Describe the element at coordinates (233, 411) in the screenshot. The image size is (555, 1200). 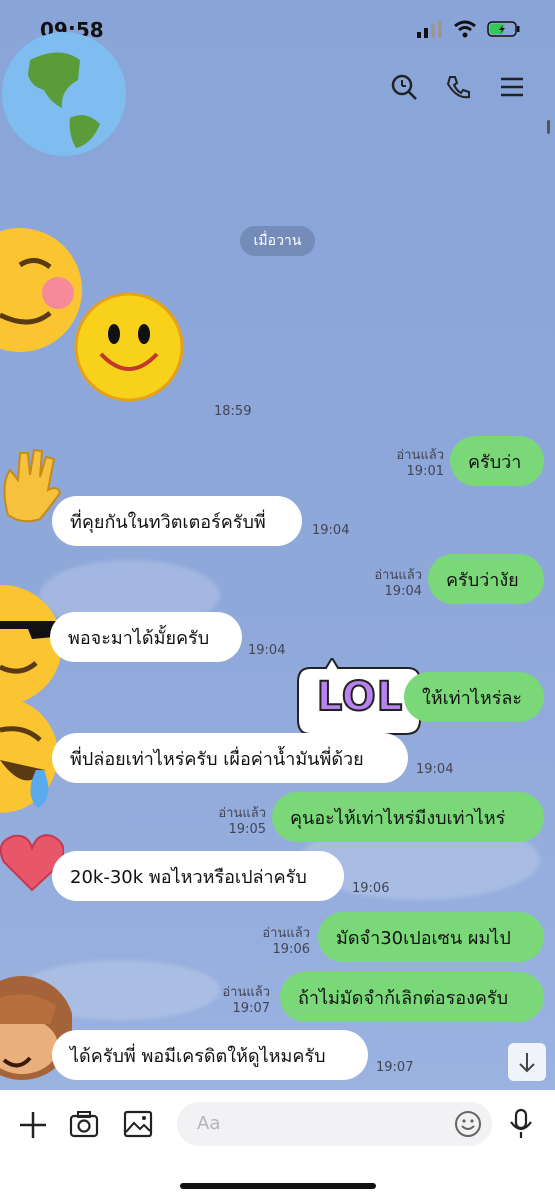
I see `message-time: 18:59` at that location.